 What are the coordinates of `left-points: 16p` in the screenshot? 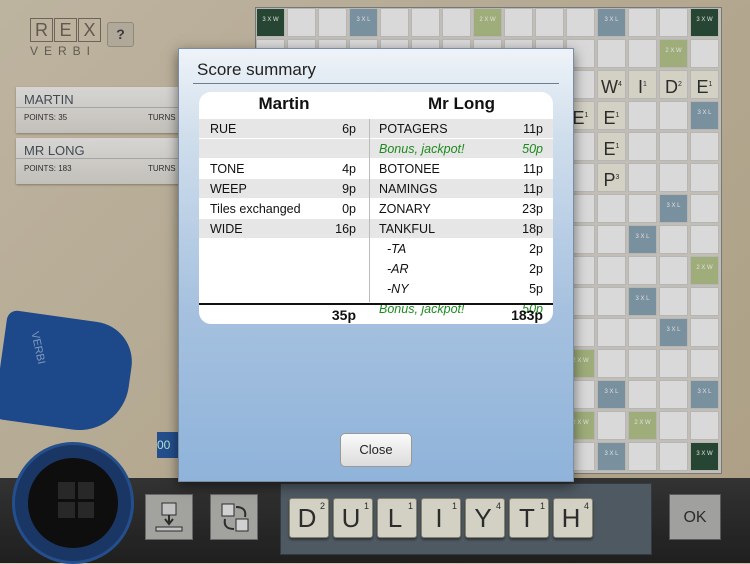 It's located at (345, 229).